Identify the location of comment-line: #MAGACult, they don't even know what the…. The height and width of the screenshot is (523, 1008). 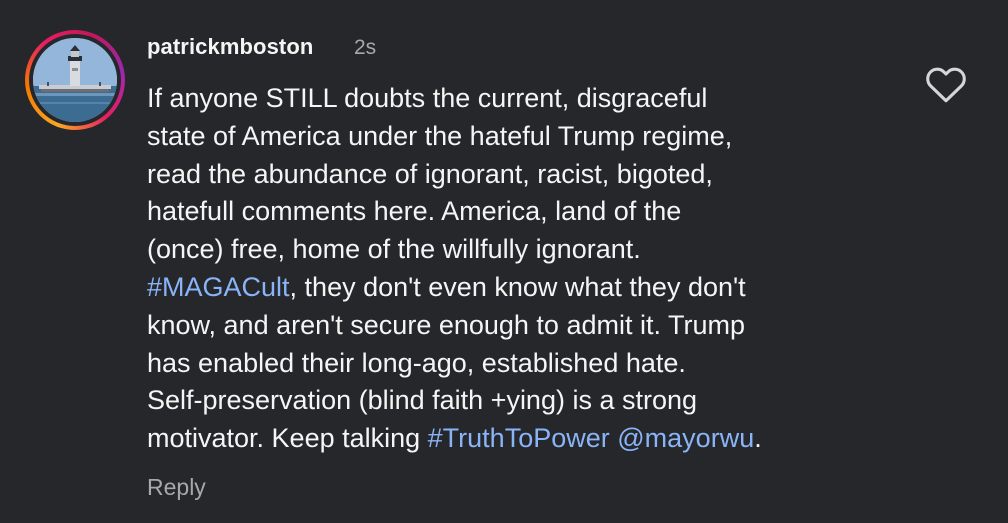
(517, 288).